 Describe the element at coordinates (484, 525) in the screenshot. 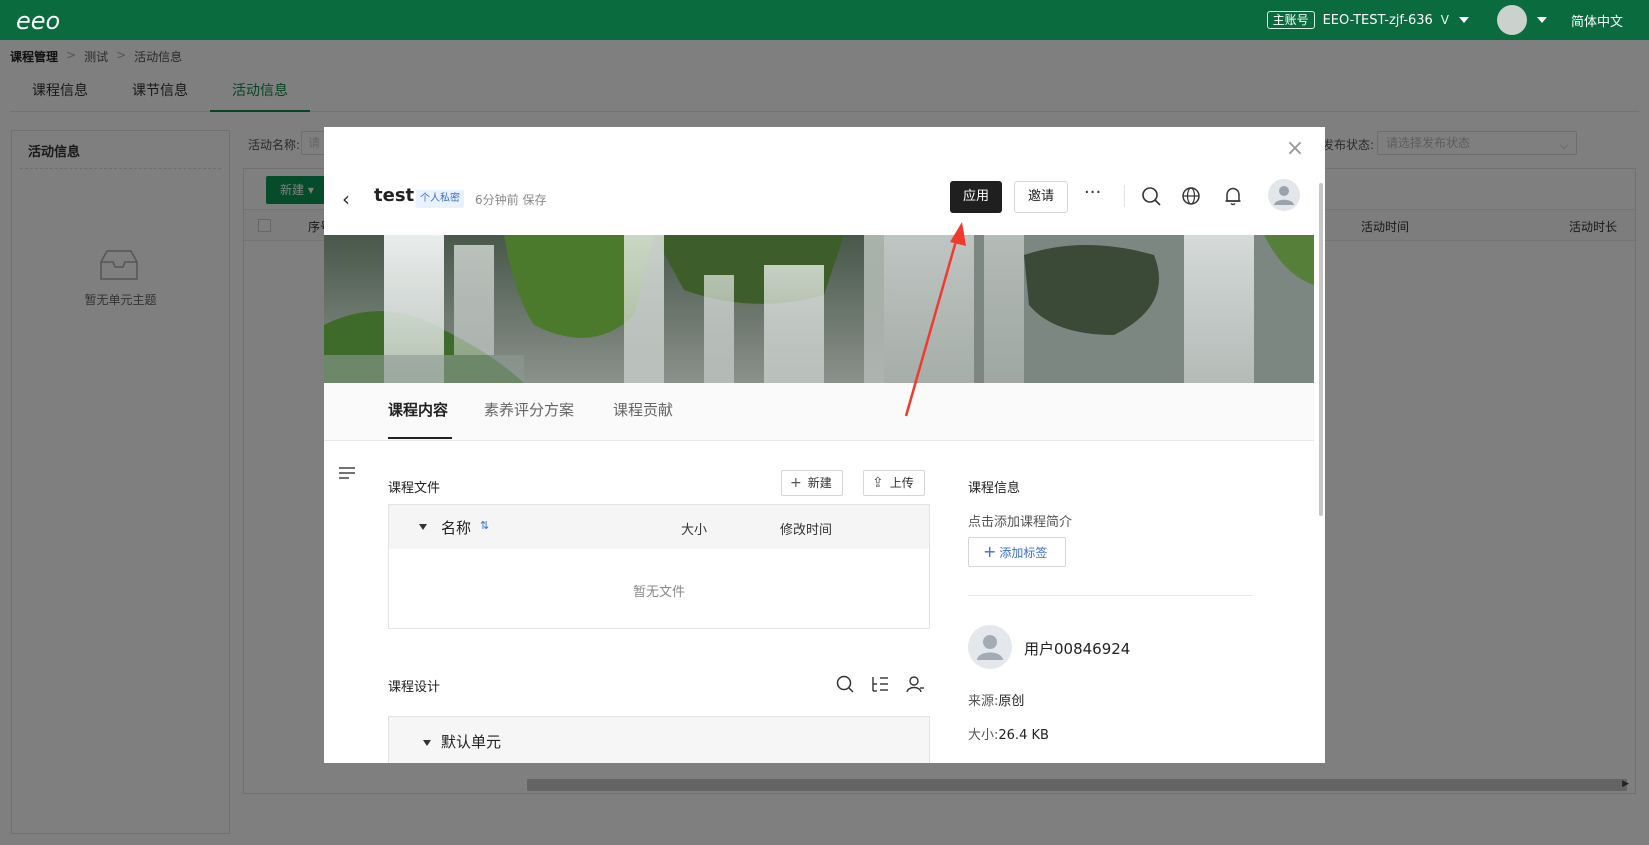

I see `sort-icon: ⇅` at that location.